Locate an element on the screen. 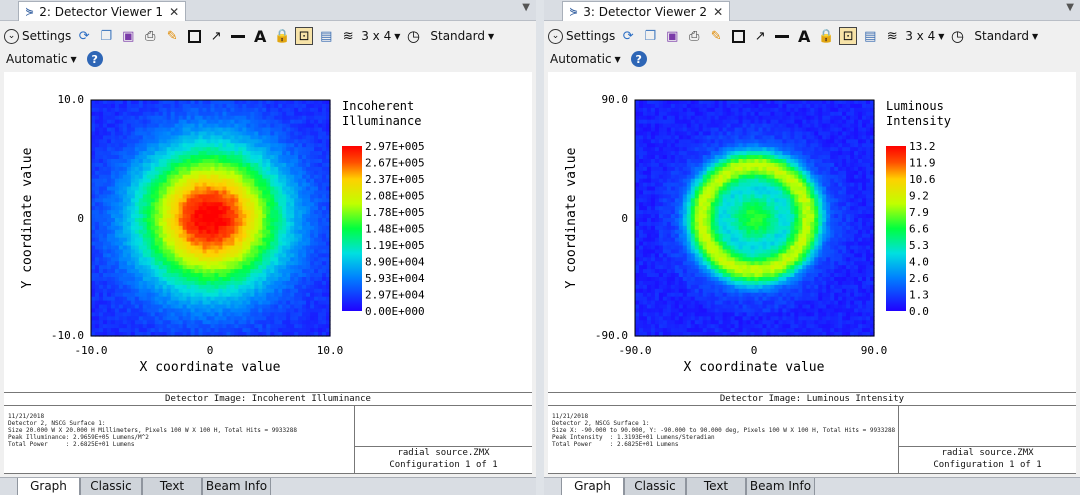 This screenshot has width=1080, height=495. tab-text: Text is located at coordinates (172, 486).